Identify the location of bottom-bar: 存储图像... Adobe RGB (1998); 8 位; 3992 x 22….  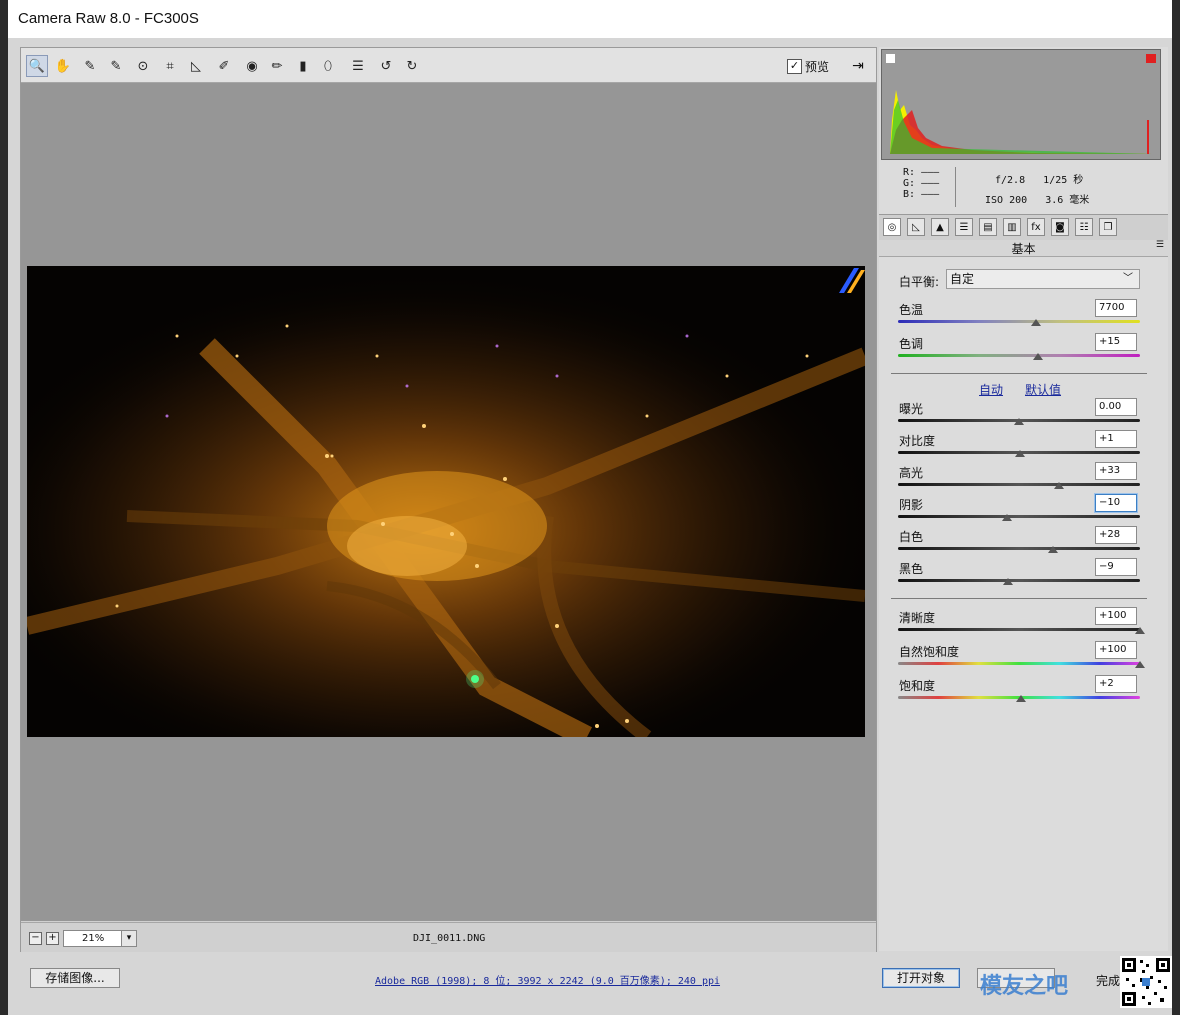
(590, 983).